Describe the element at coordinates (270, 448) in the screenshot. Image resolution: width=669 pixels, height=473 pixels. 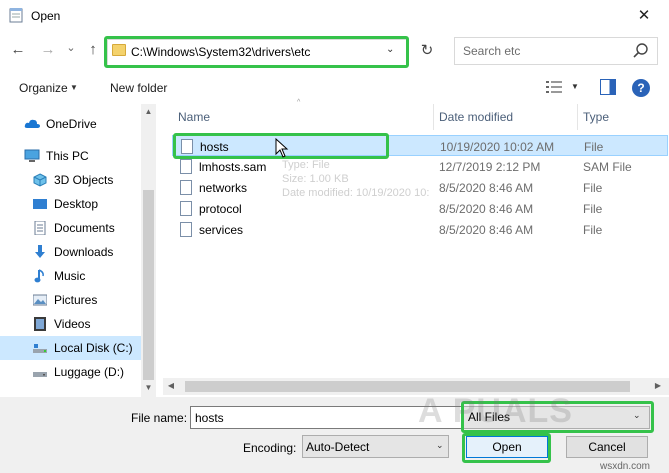
I see `encoding-label: Encoding:` at that location.